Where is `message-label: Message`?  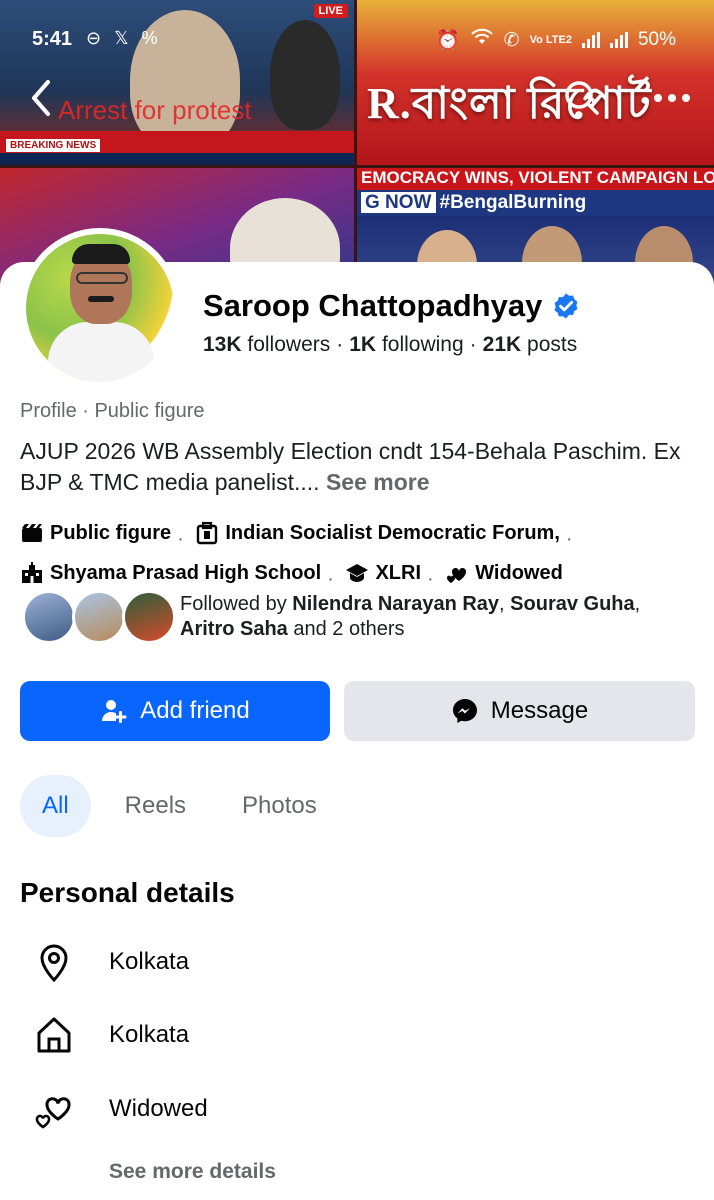 message-label: Message is located at coordinates (539, 710).